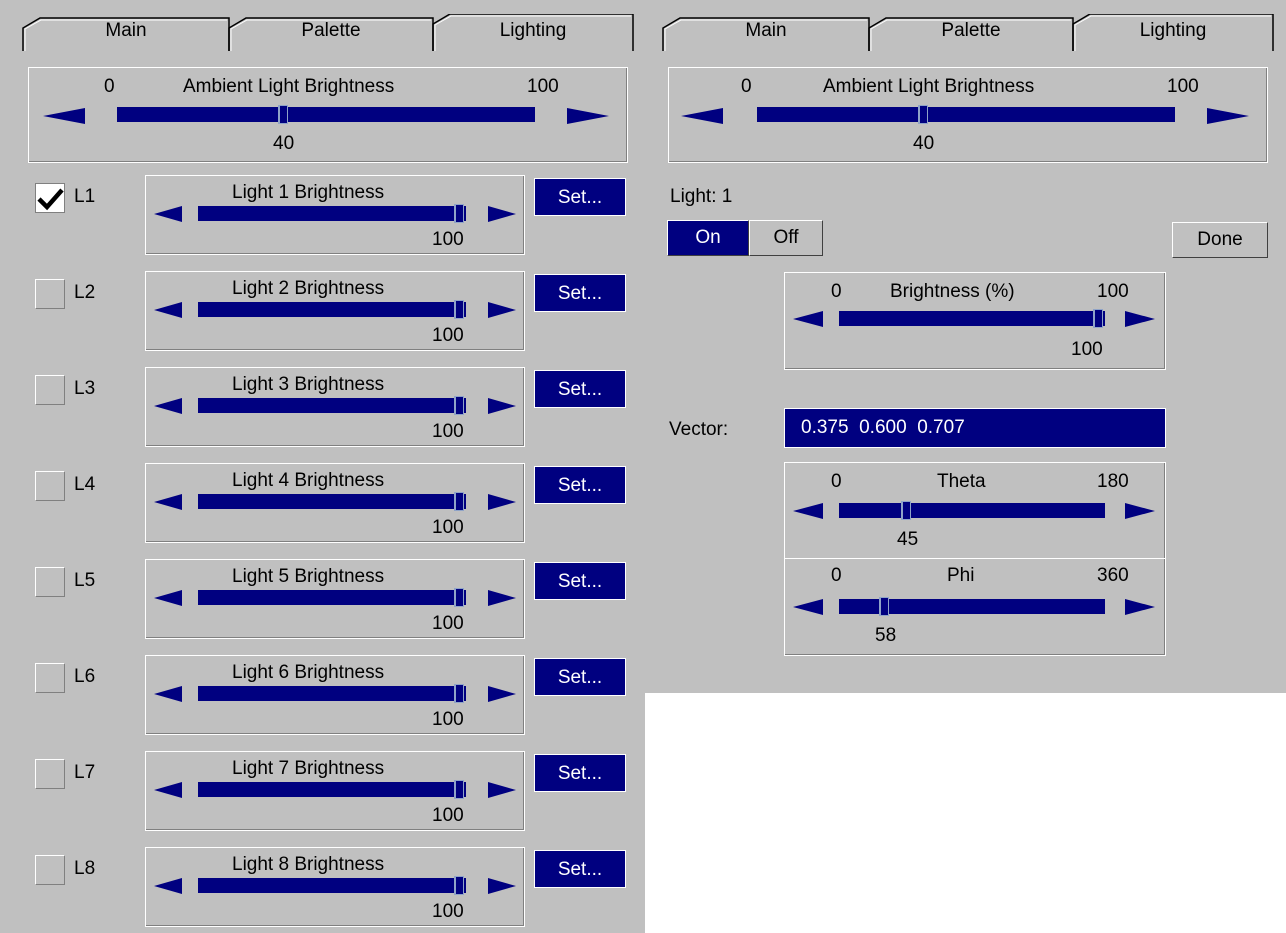  Describe the element at coordinates (308, 192) in the screenshot. I see `light-1-title: Light 1 Brightness` at that location.